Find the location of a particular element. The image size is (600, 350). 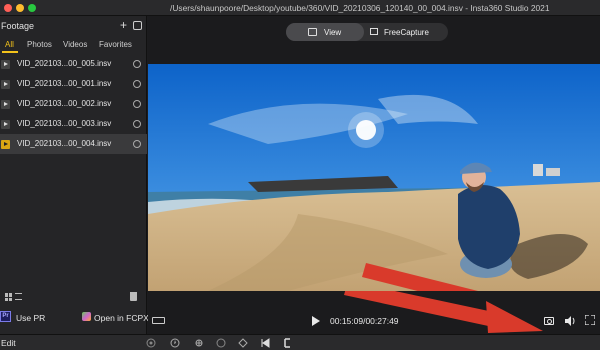

player-controls: 00:15:09/00:27:49 is located at coordinates (374, 322).